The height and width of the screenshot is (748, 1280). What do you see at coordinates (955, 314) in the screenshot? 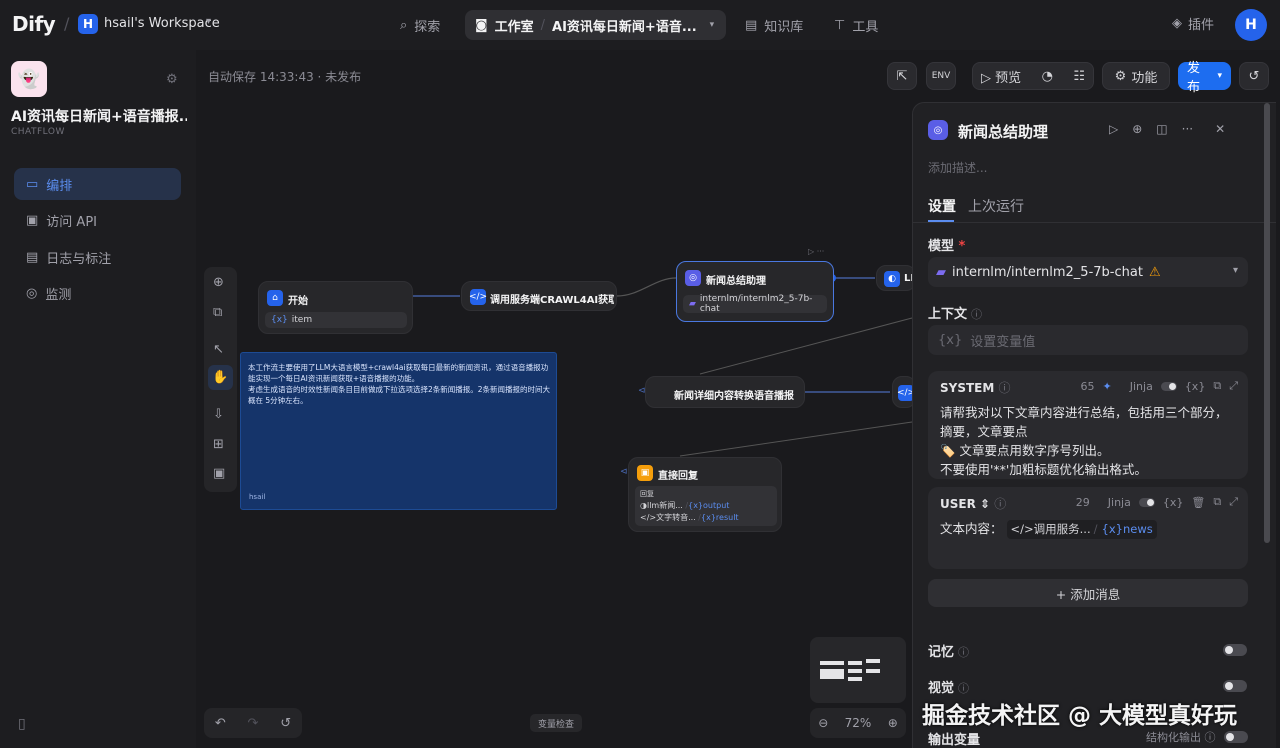
I see `context-label: 上下文 ⓘ` at bounding box center [955, 314].